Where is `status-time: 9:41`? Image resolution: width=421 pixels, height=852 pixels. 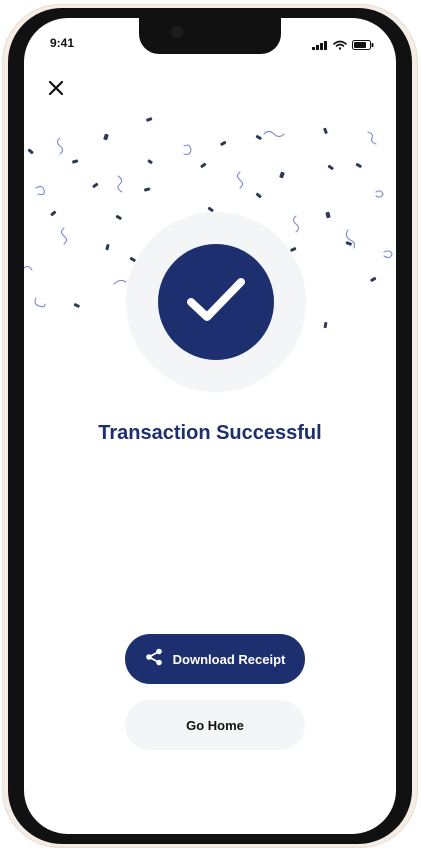
status-time: 9:41 is located at coordinates (62, 43).